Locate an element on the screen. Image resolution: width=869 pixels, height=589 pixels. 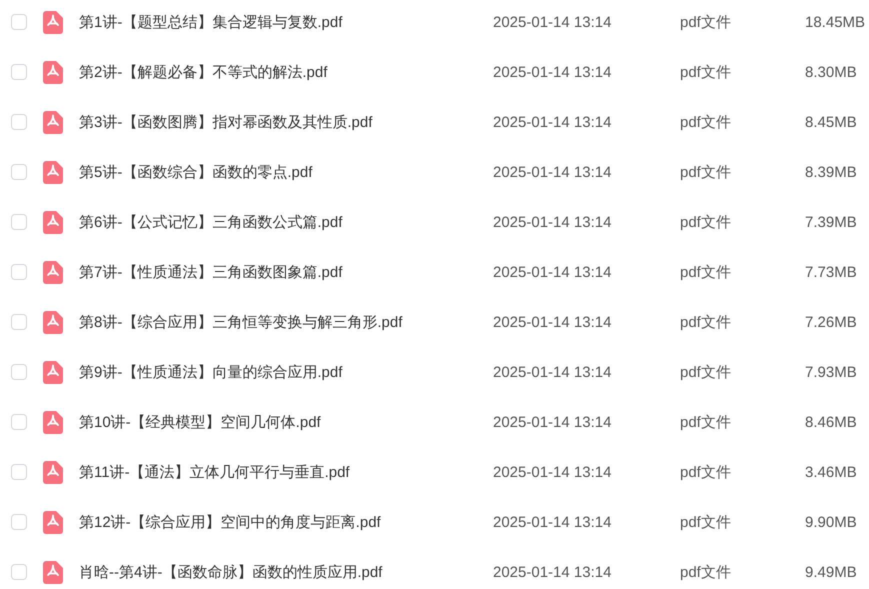
file-size: 3.46MB is located at coordinates (831, 472).